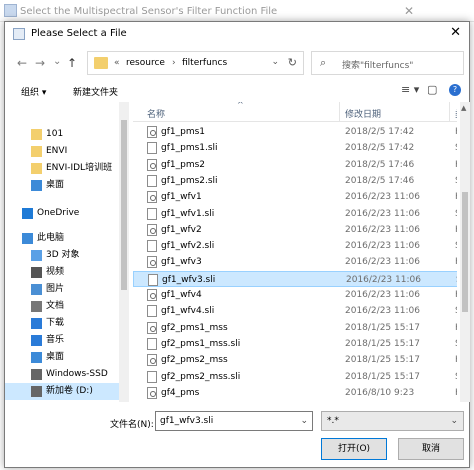 The image size is (474, 470). I want to click on help-icon: ?, so click(455, 90).